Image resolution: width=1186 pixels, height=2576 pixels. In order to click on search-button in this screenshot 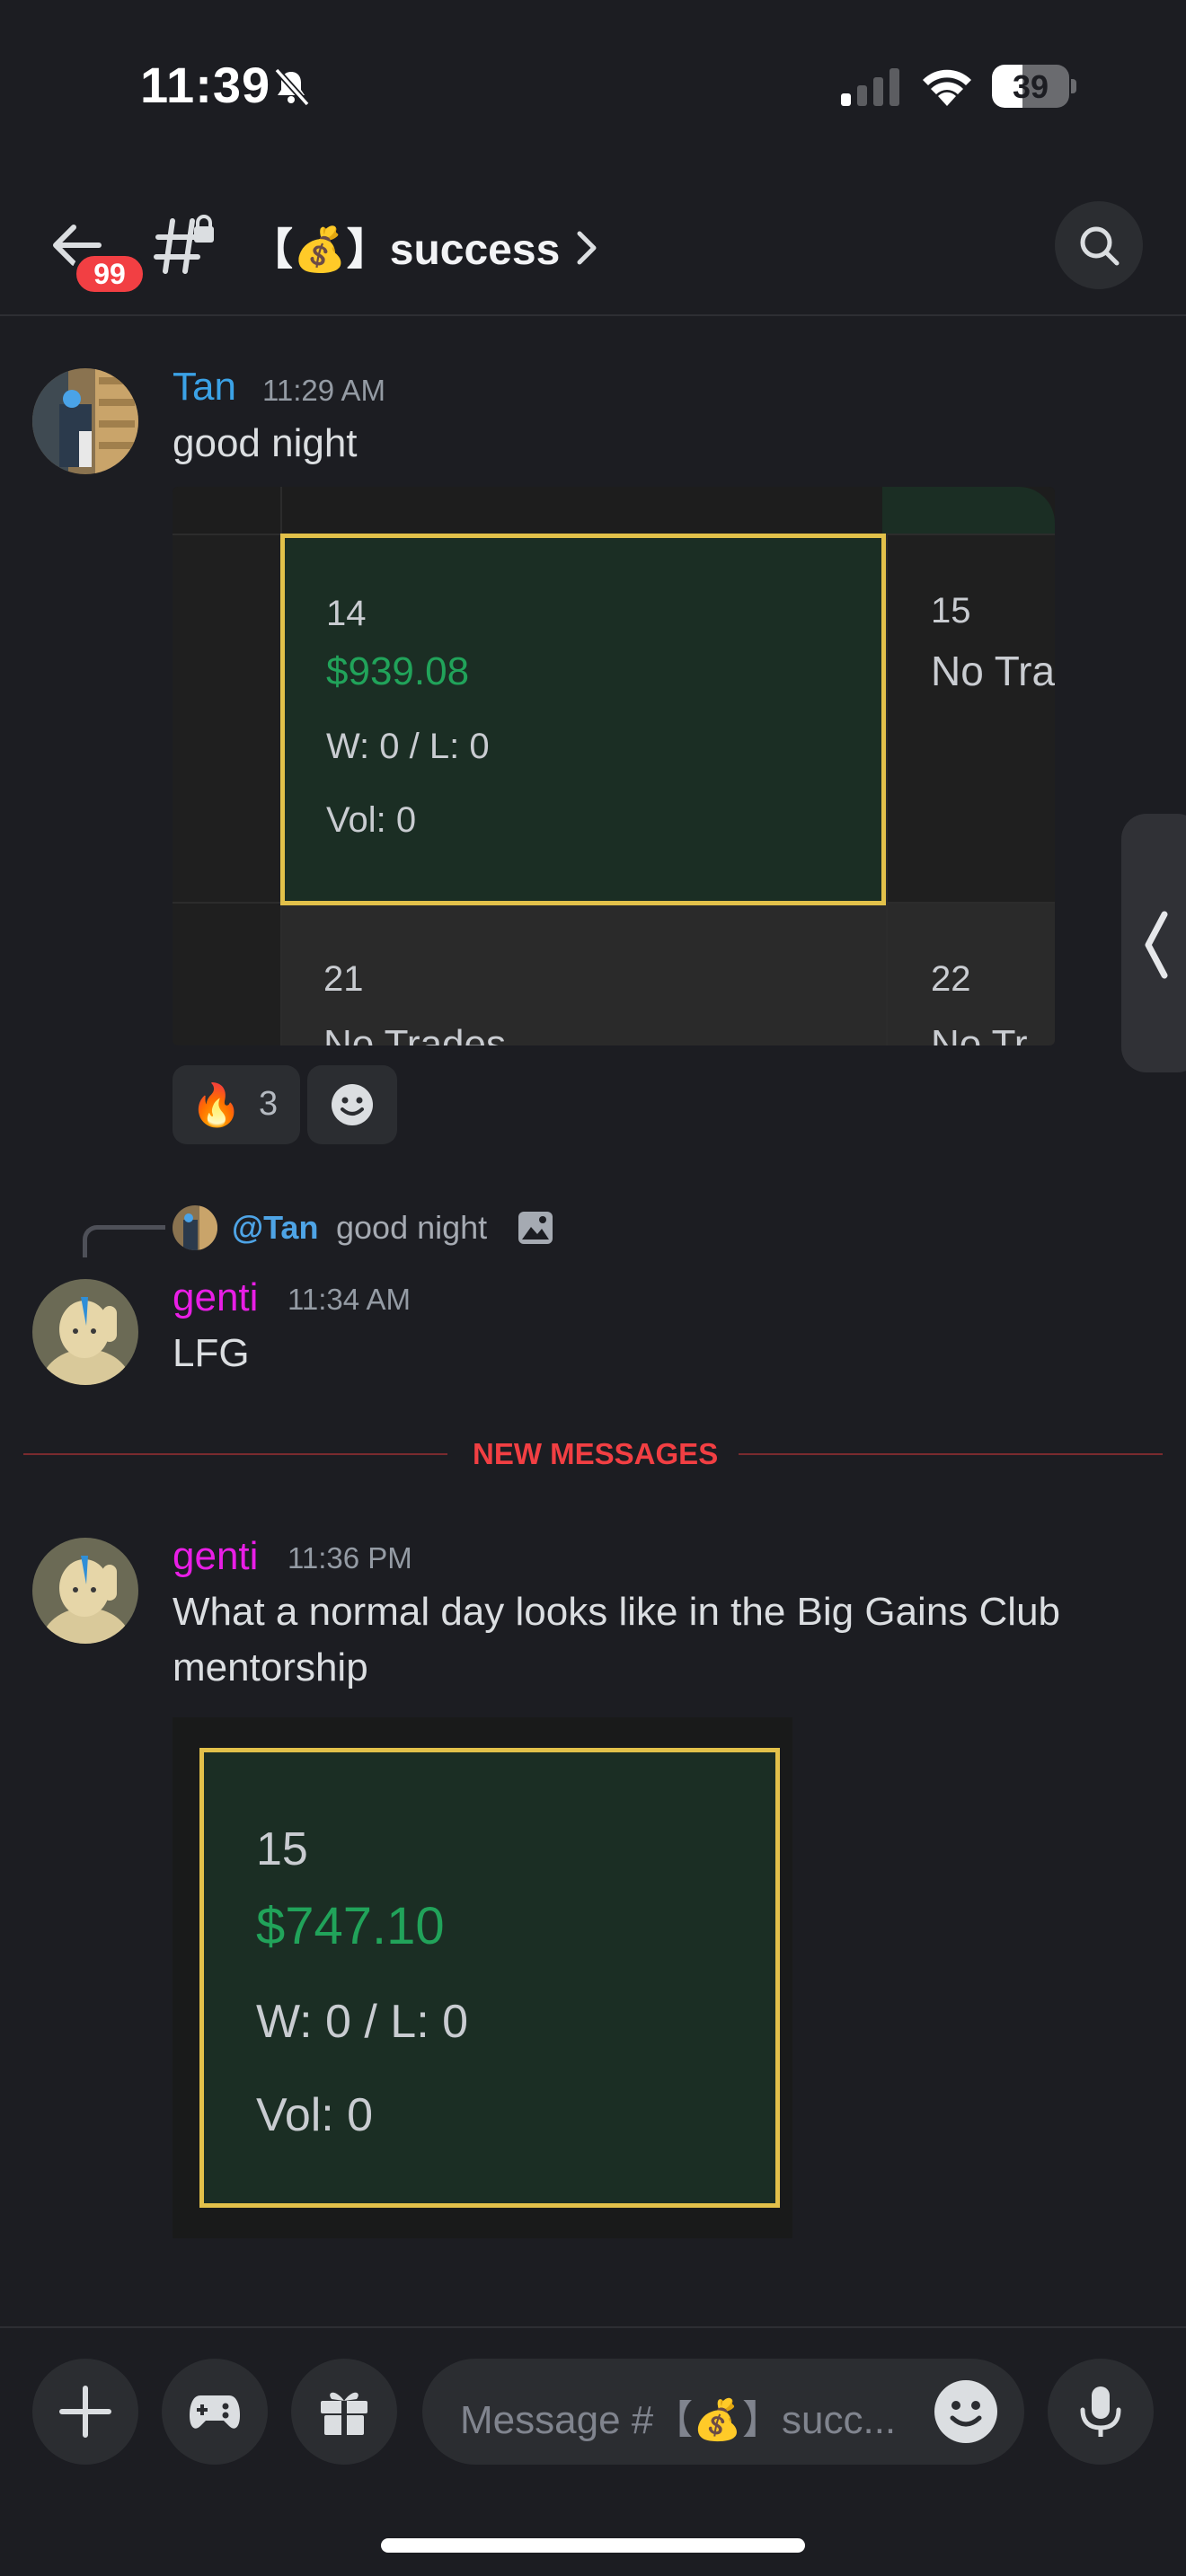, I will do `click(1099, 245)`.